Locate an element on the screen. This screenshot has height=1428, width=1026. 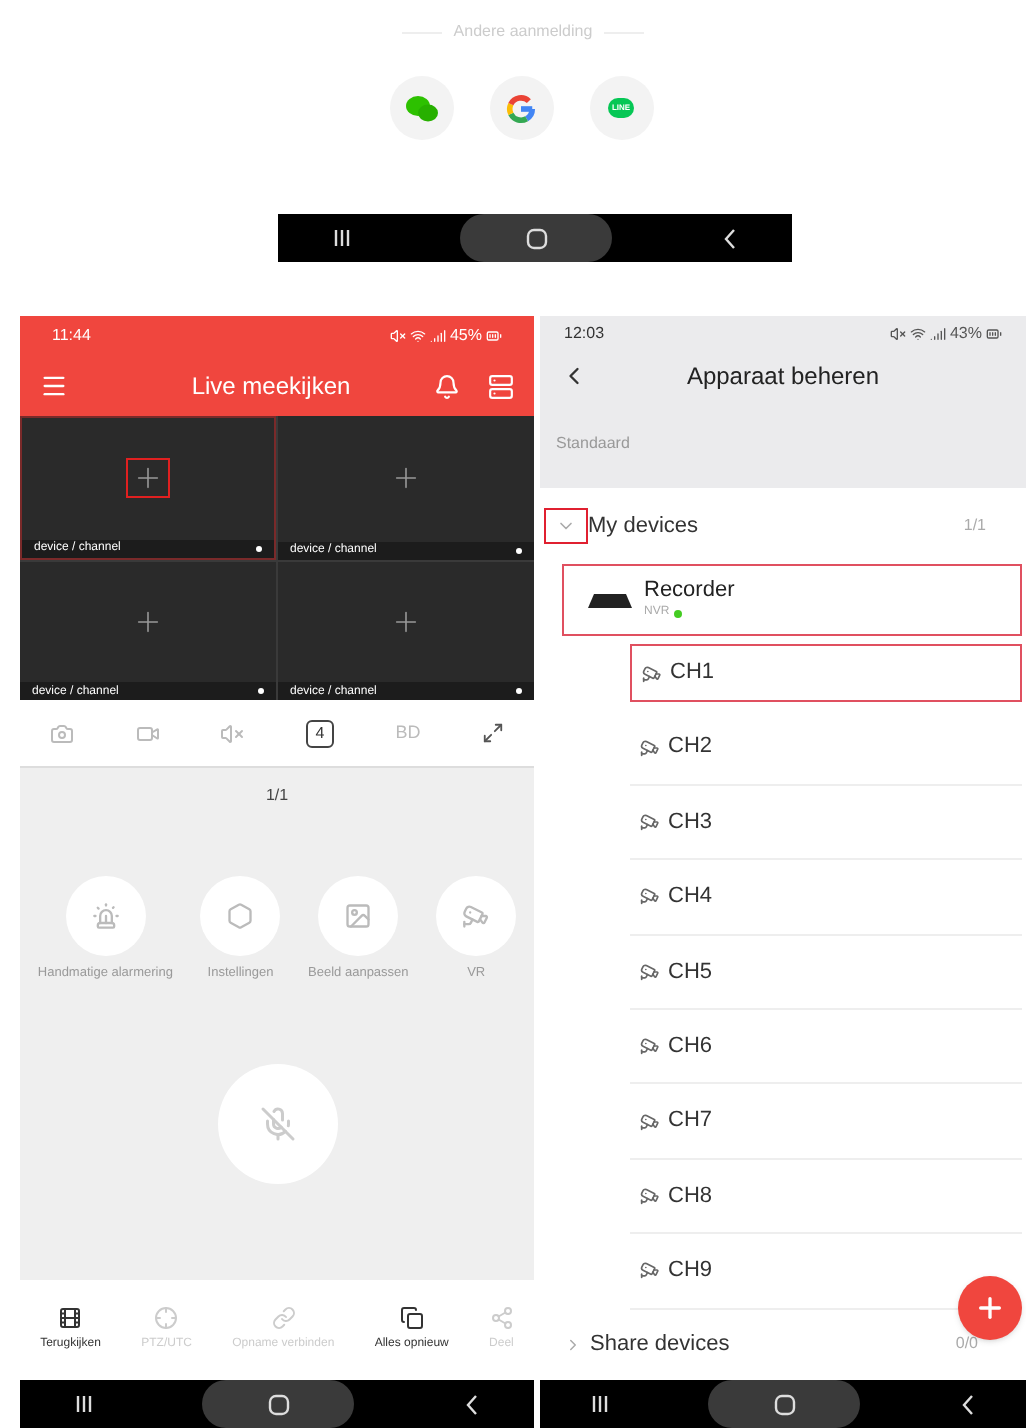
group-name: My devices is located at coordinates (644, 526).